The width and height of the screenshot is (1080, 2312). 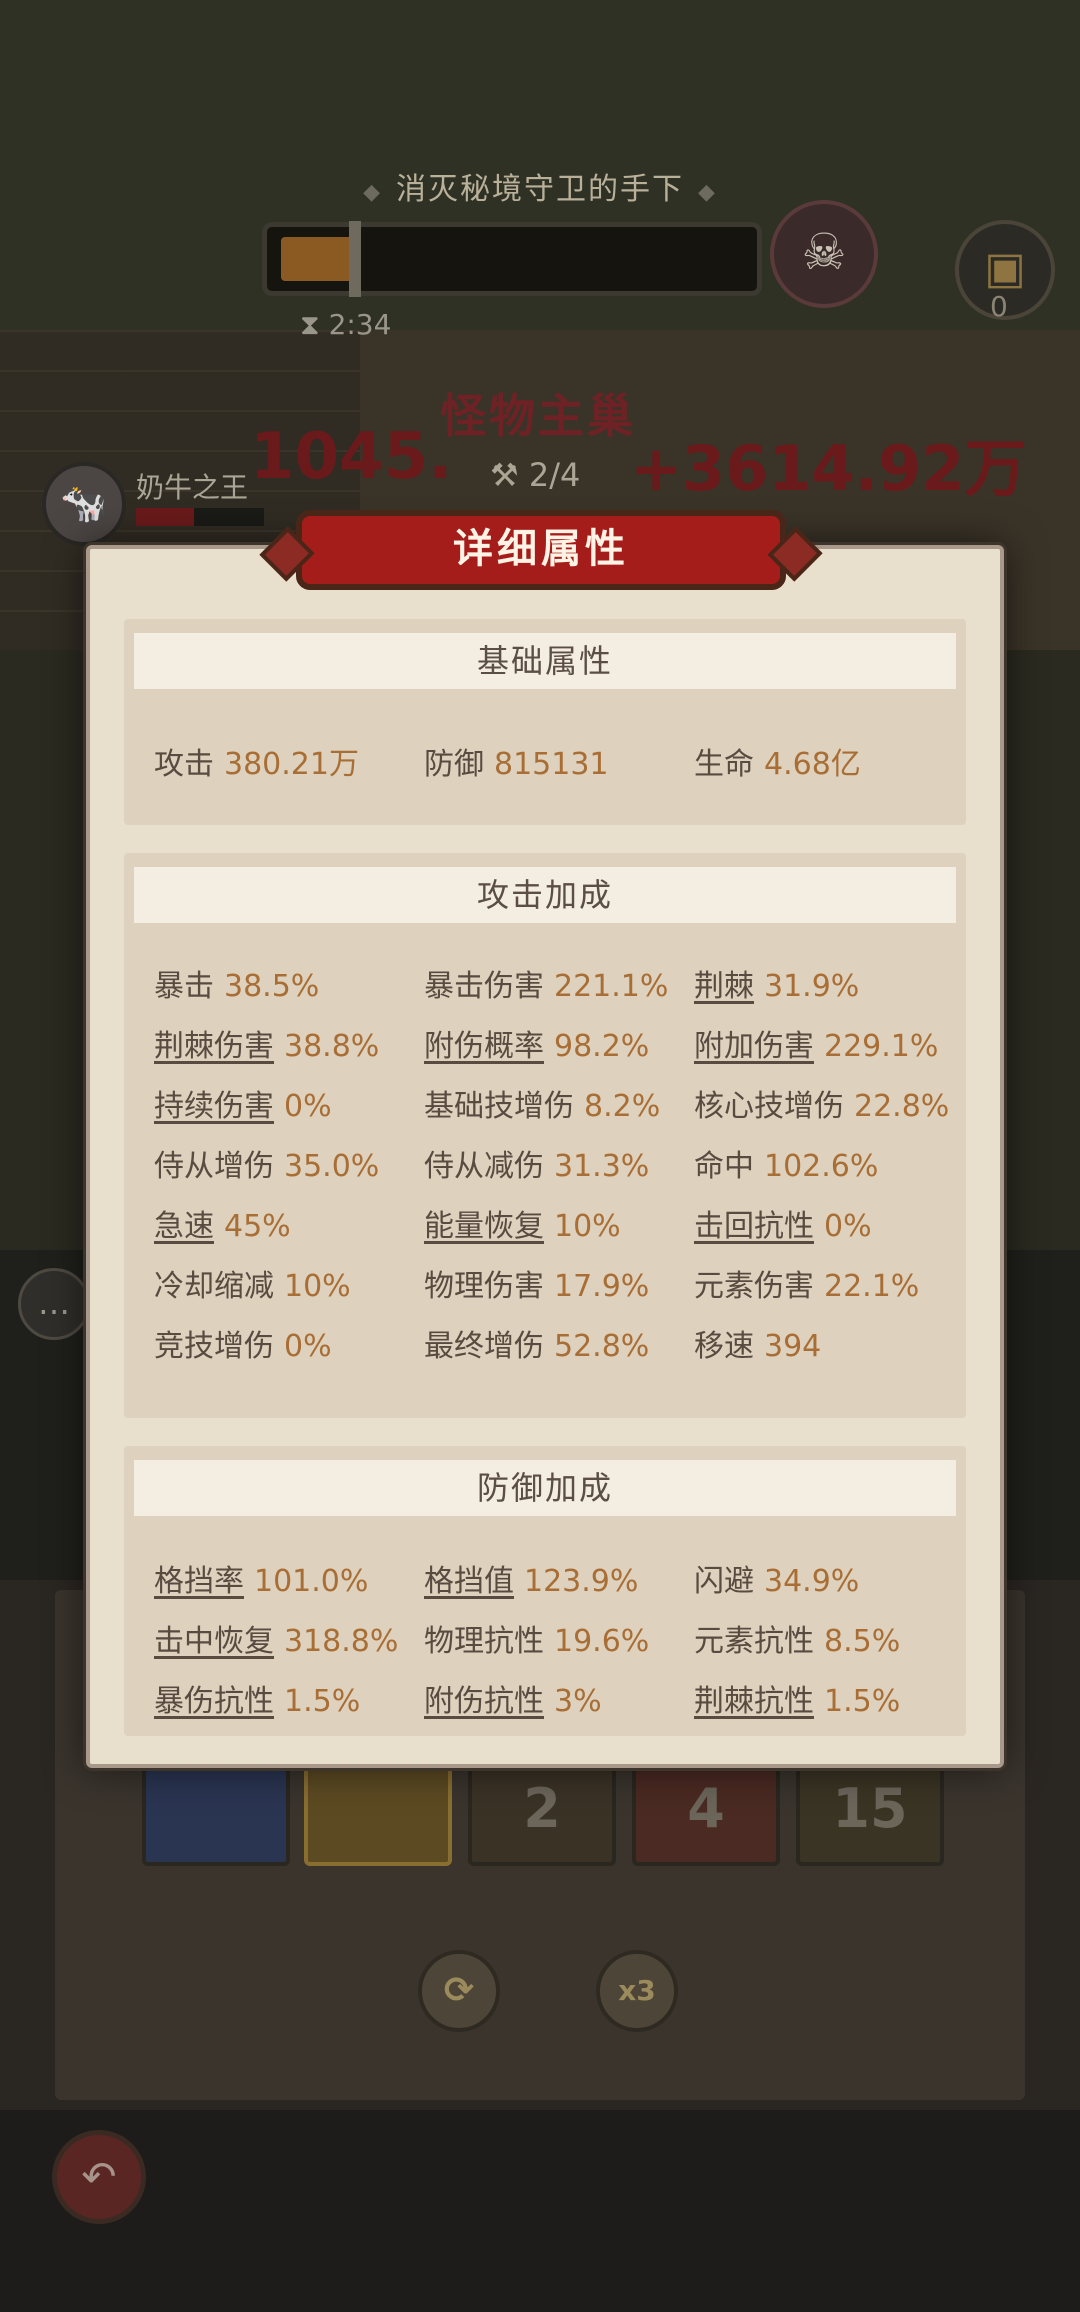 What do you see at coordinates (824, 254) in the screenshot?
I see `boss-skull-icon: ☠` at bounding box center [824, 254].